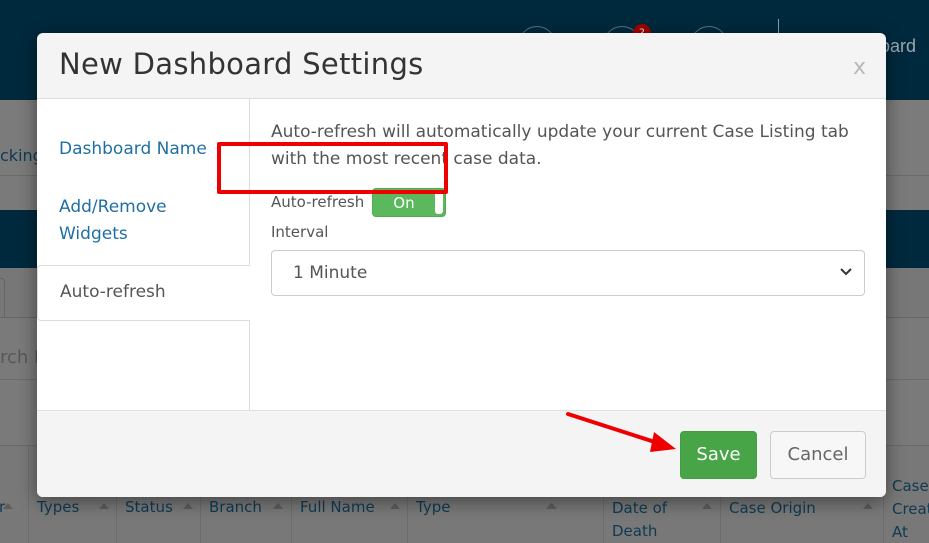 The width and height of the screenshot is (929, 543). What do you see at coordinates (635, 531) in the screenshot?
I see `column-label: Death` at bounding box center [635, 531].